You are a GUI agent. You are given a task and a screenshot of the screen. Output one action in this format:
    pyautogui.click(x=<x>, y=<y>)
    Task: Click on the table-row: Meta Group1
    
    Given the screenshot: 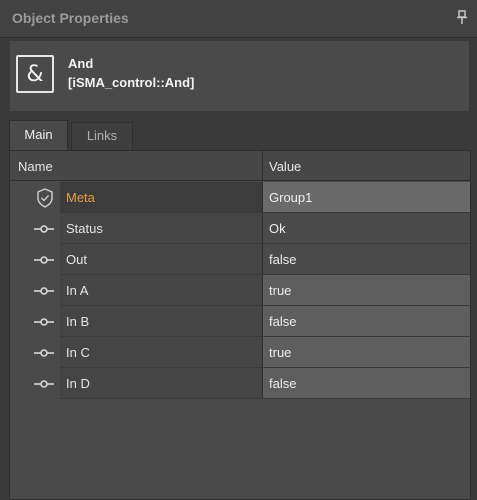 What is the action you would take?
    pyautogui.click(x=240, y=197)
    